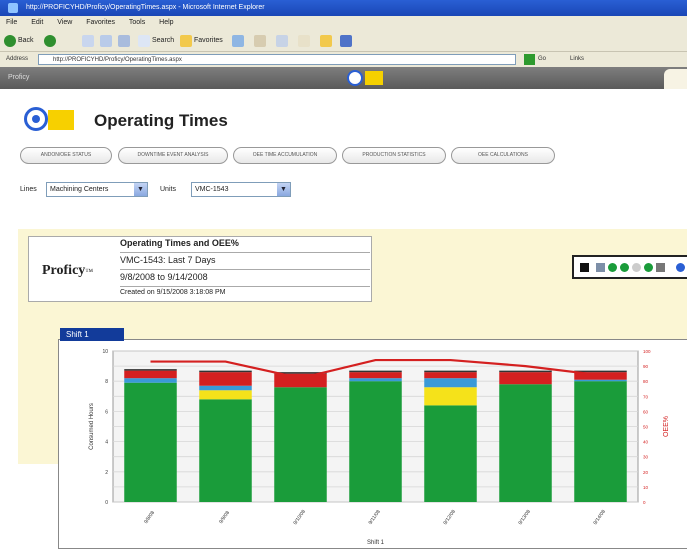 The height and width of the screenshot is (559, 687). I want to click on mail-icon, so click(260, 41).